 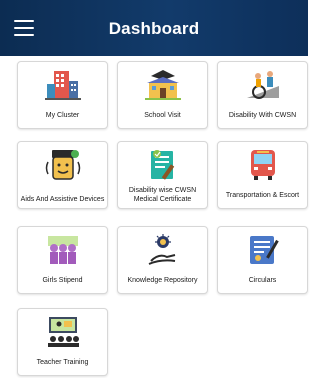 I want to click on tile-knowledge-repository: Knowledge Repository, so click(x=162, y=260).